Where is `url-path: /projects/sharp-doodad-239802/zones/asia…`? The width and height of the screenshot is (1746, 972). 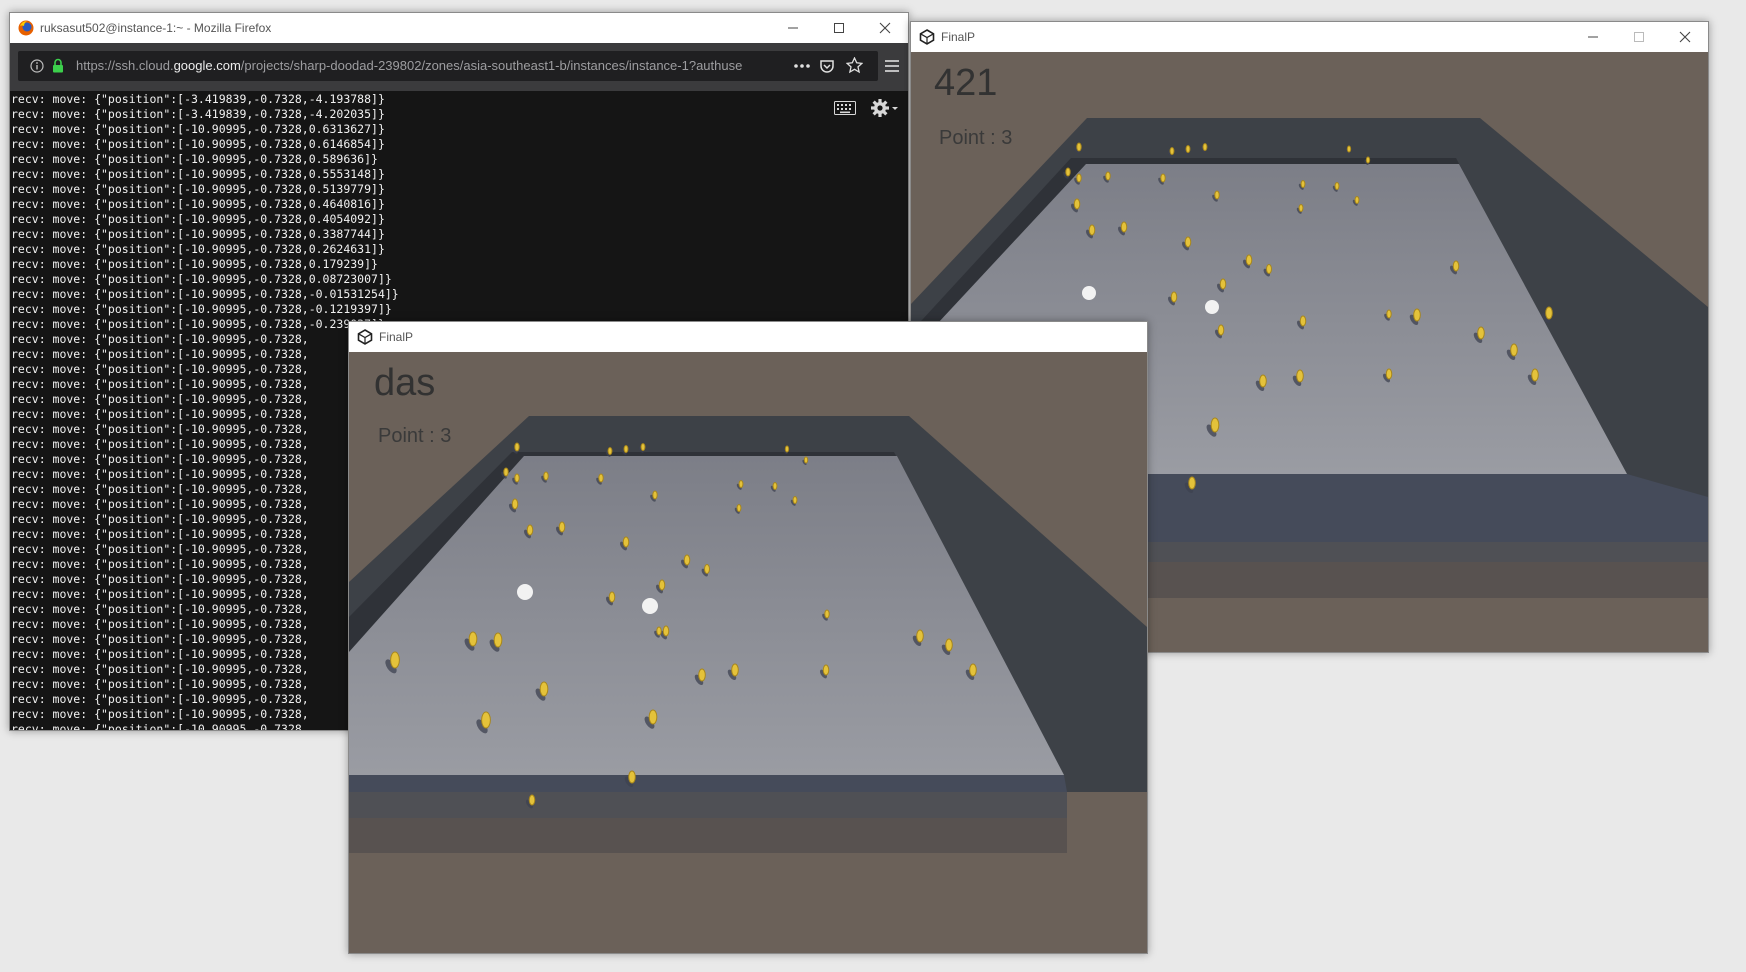 url-path: /projects/sharp-doodad-239802/zones/asia… is located at coordinates (491, 65).